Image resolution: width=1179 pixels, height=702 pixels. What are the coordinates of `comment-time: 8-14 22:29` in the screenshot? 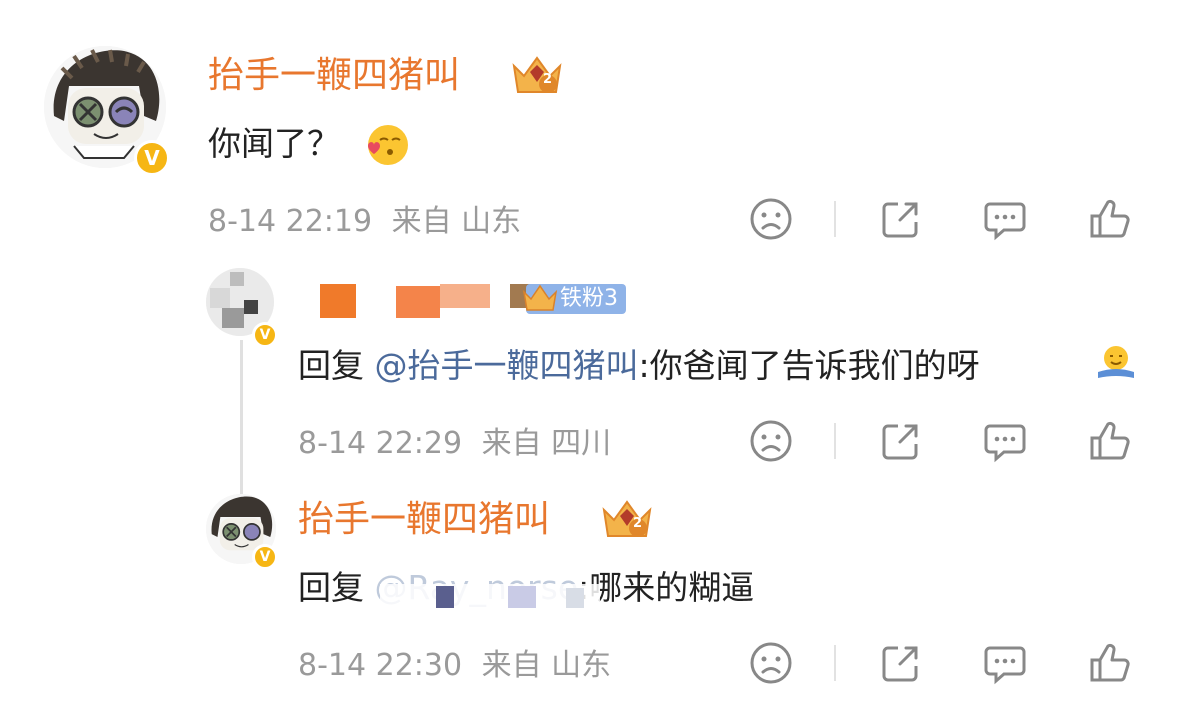 It's located at (380, 443).